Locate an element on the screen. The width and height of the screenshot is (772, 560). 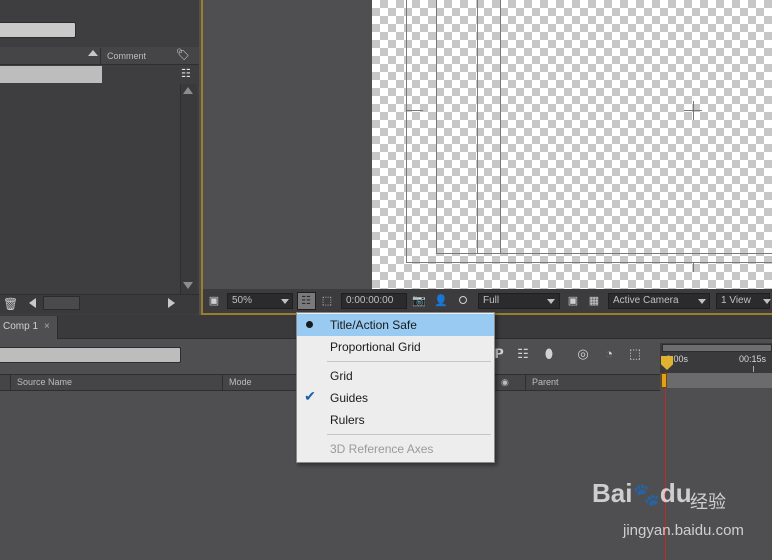
watermark-url: jingyan.baidu.com is located at coordinates (683, 530).